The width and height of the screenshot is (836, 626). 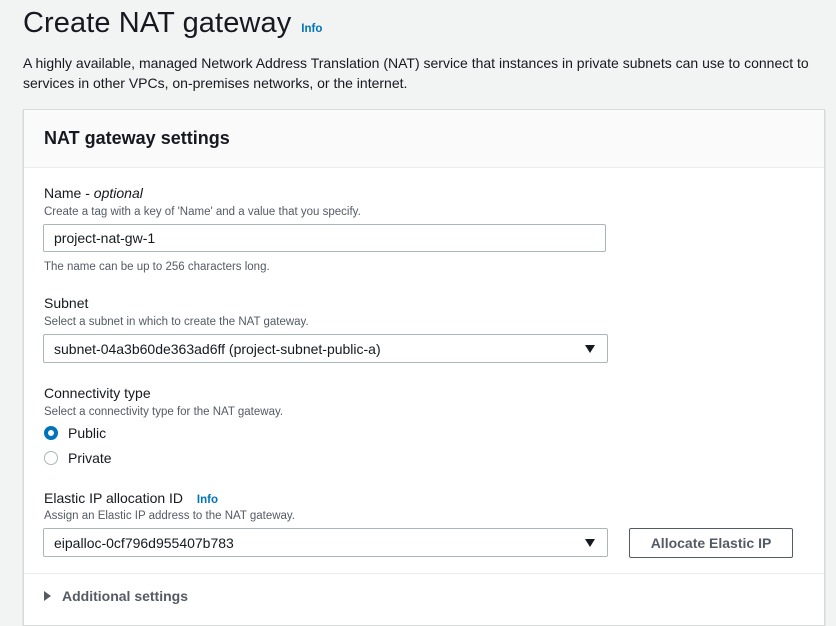 I want to click on elastic-ip-select: eipalloc-0cf796d955407b783, so click(x=325, y=542).